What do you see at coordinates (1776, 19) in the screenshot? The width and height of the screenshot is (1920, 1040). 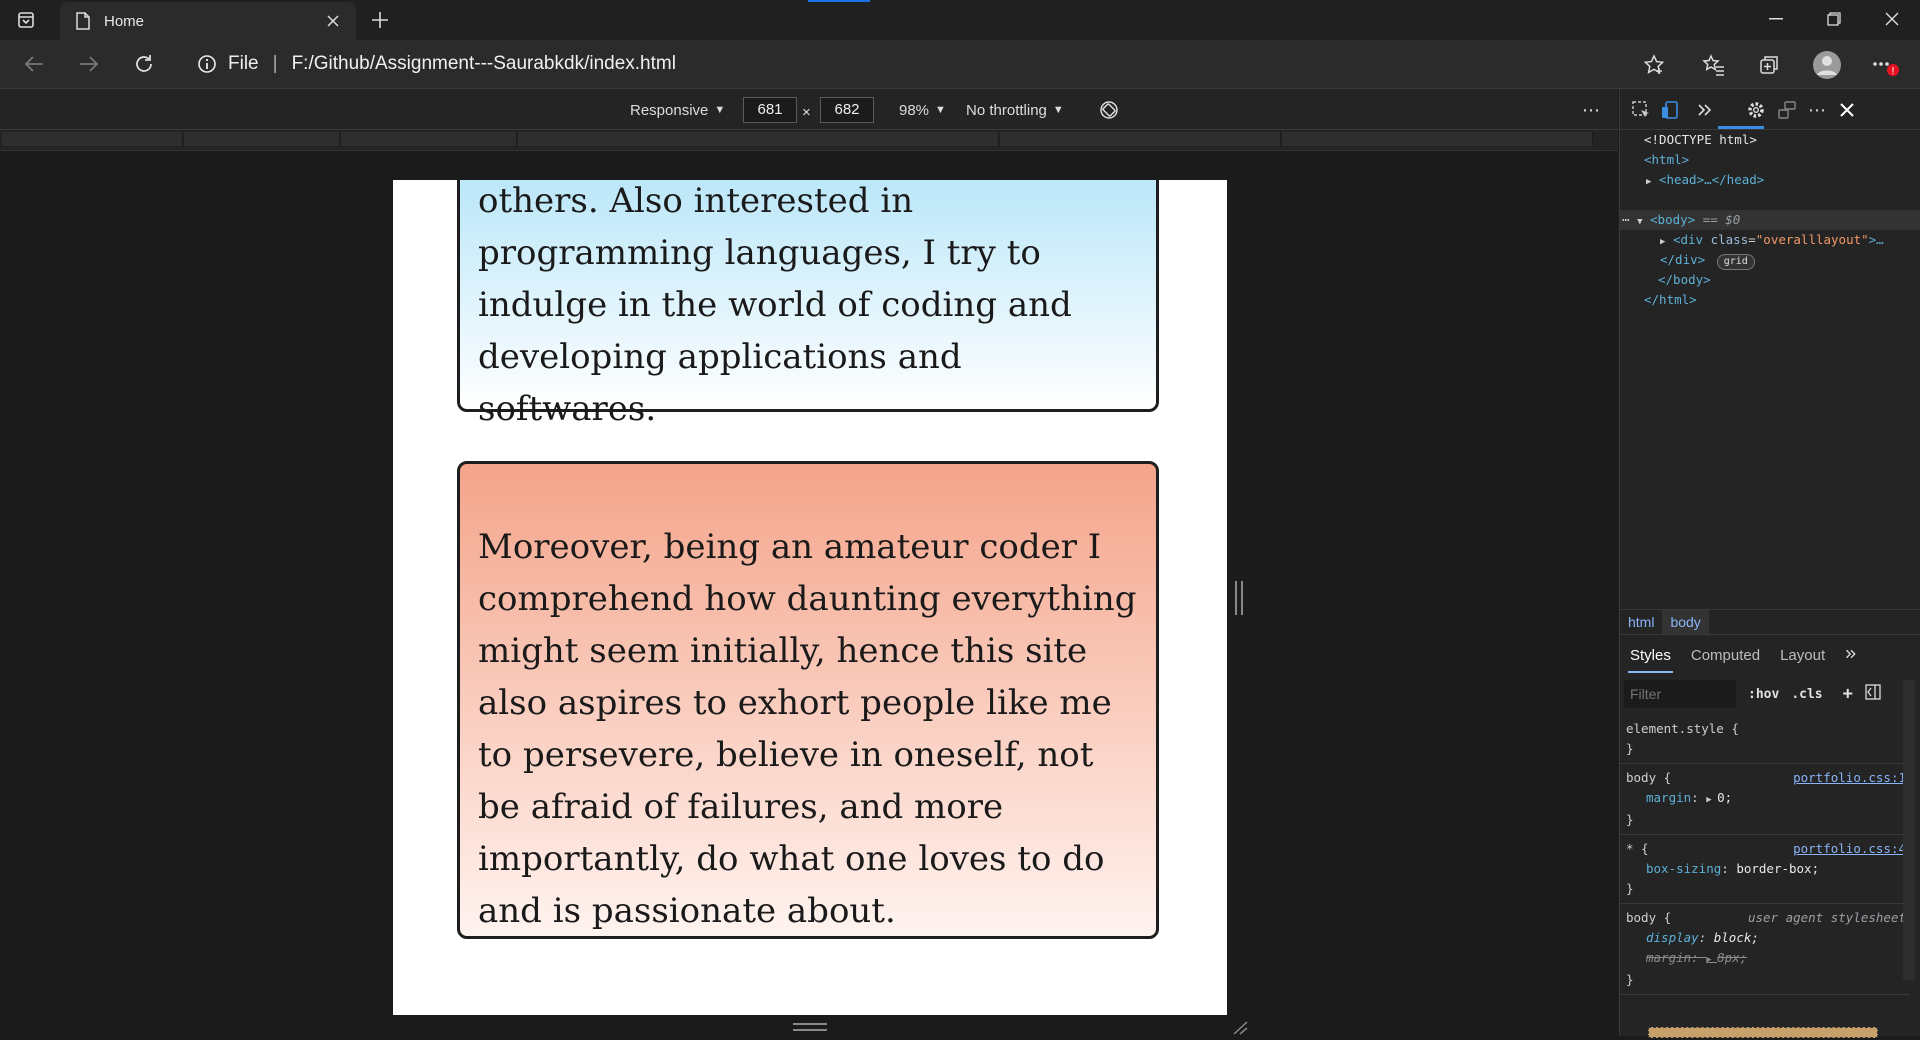 I see `minimize-icon` at bounding box center [1776, 19].